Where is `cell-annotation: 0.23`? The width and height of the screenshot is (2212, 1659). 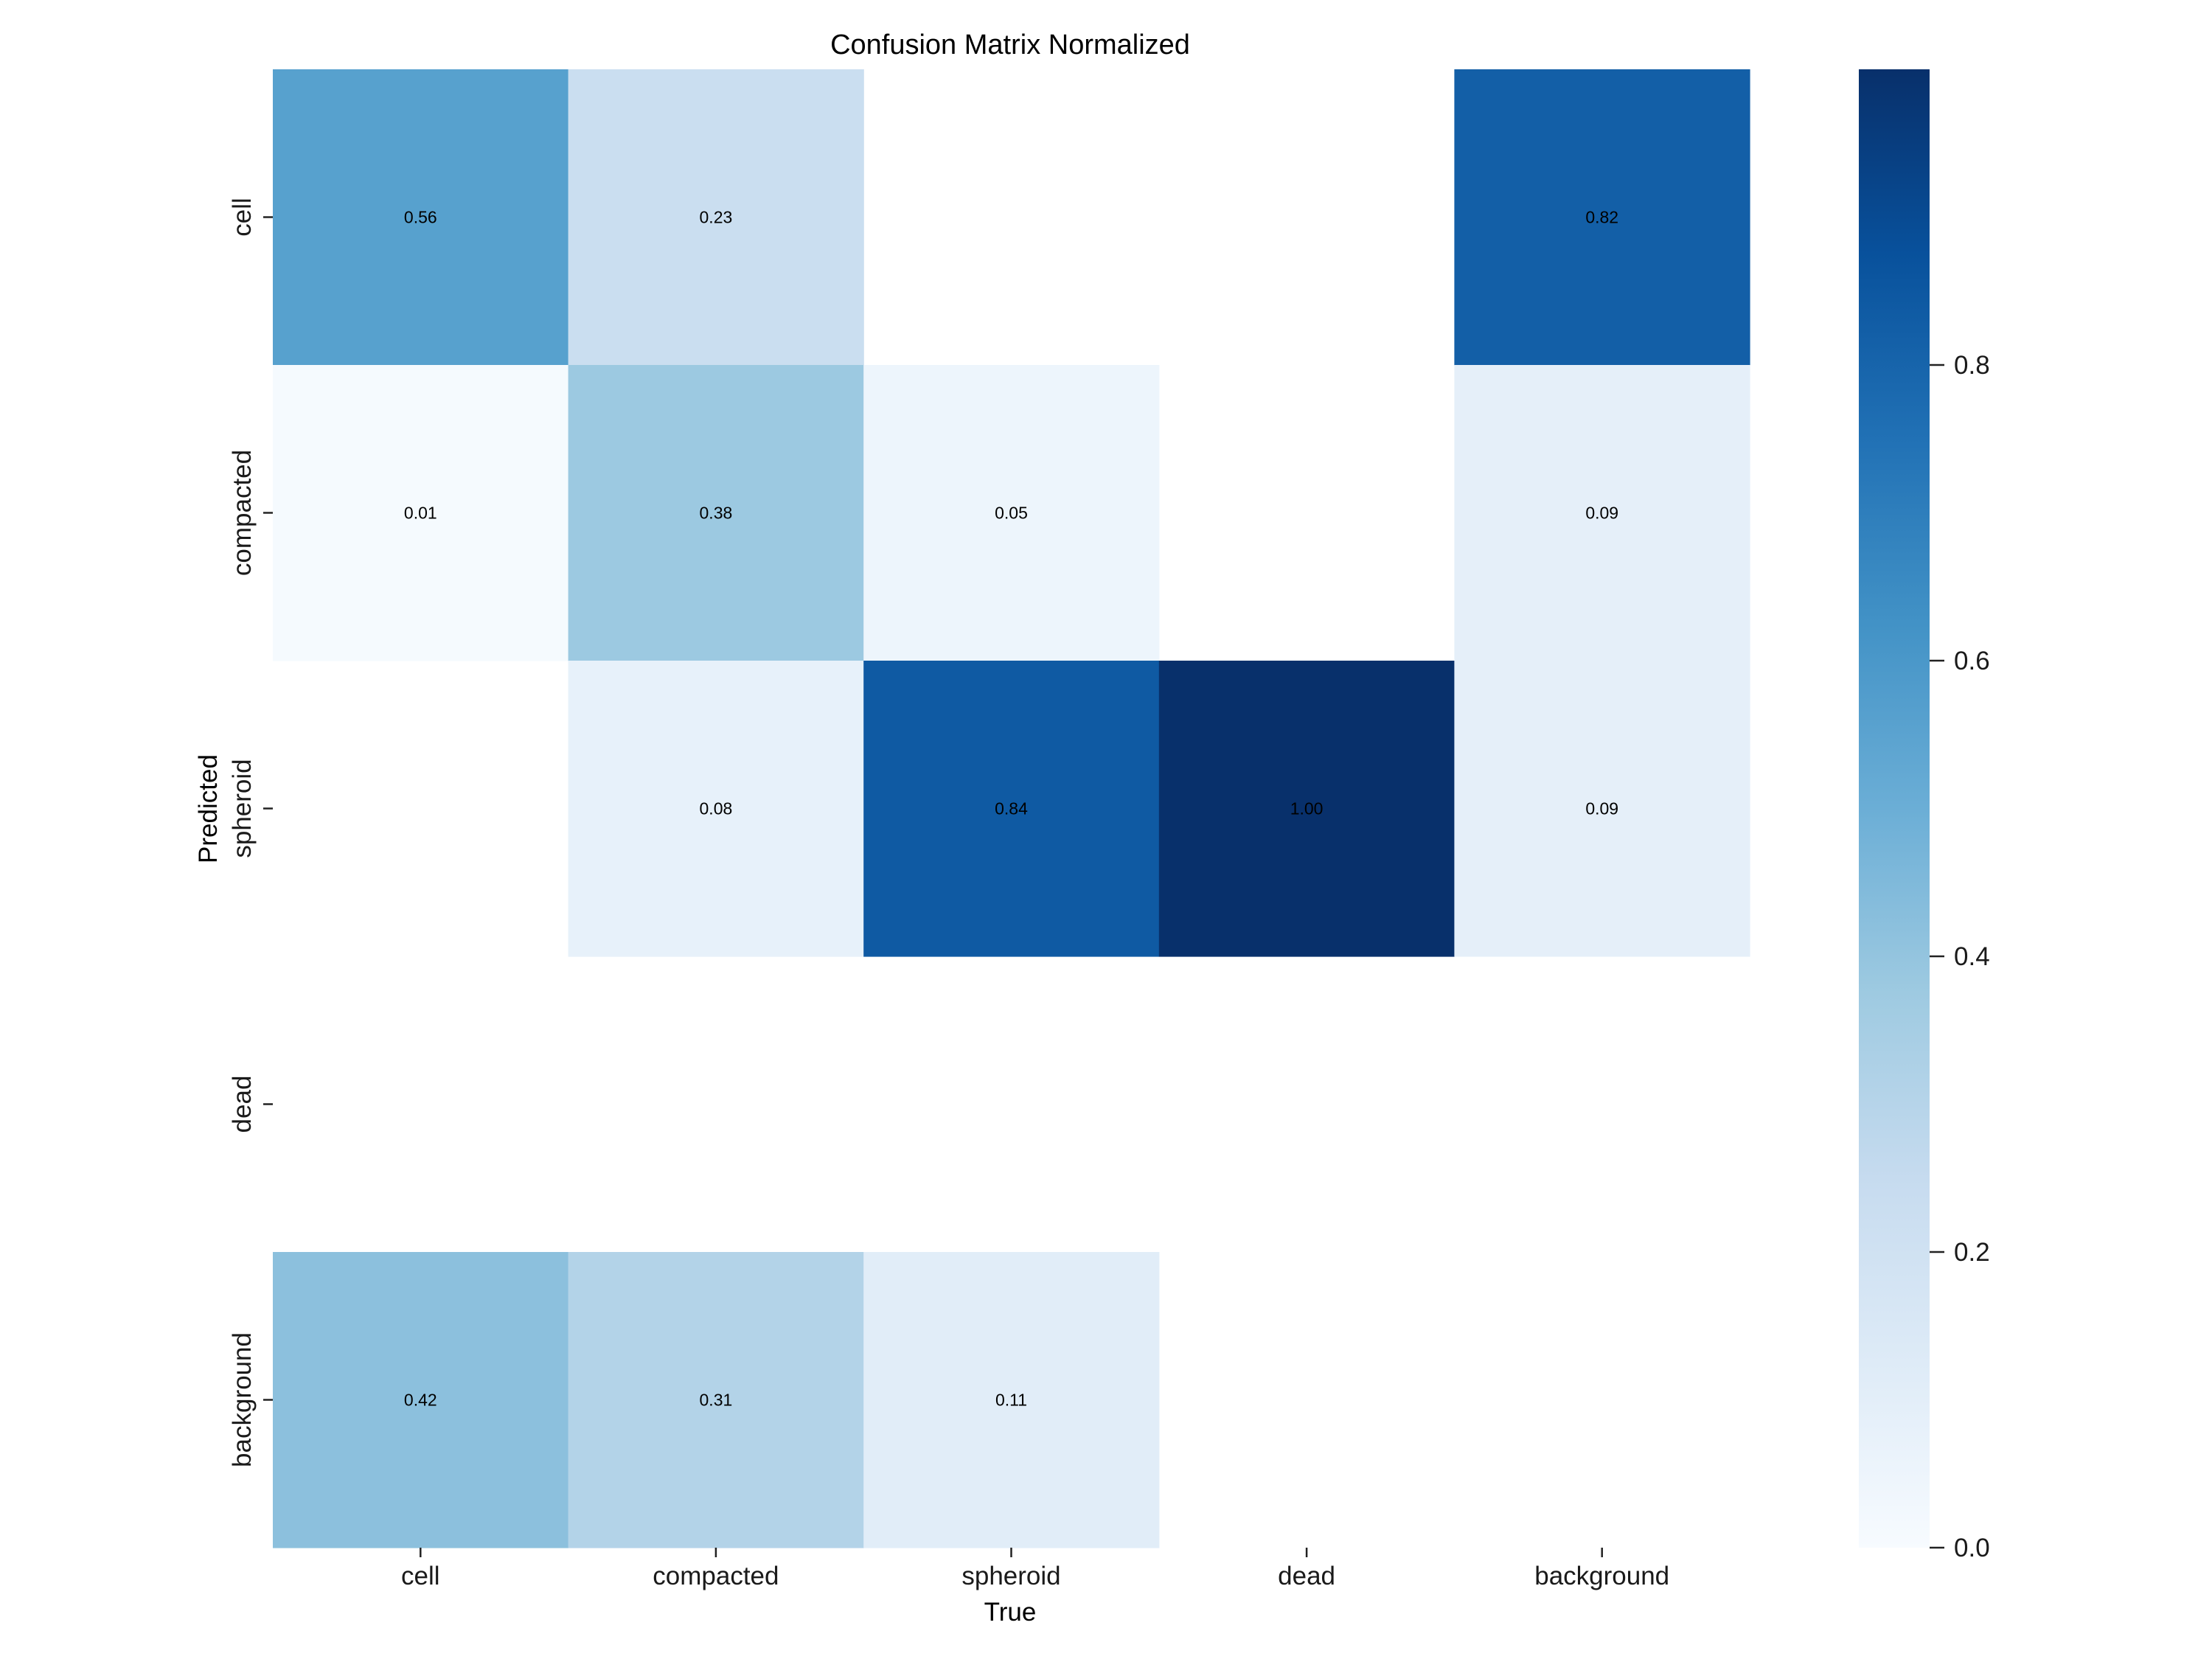
cell-annotation: 0.23 is located at coordinates (716, 217).